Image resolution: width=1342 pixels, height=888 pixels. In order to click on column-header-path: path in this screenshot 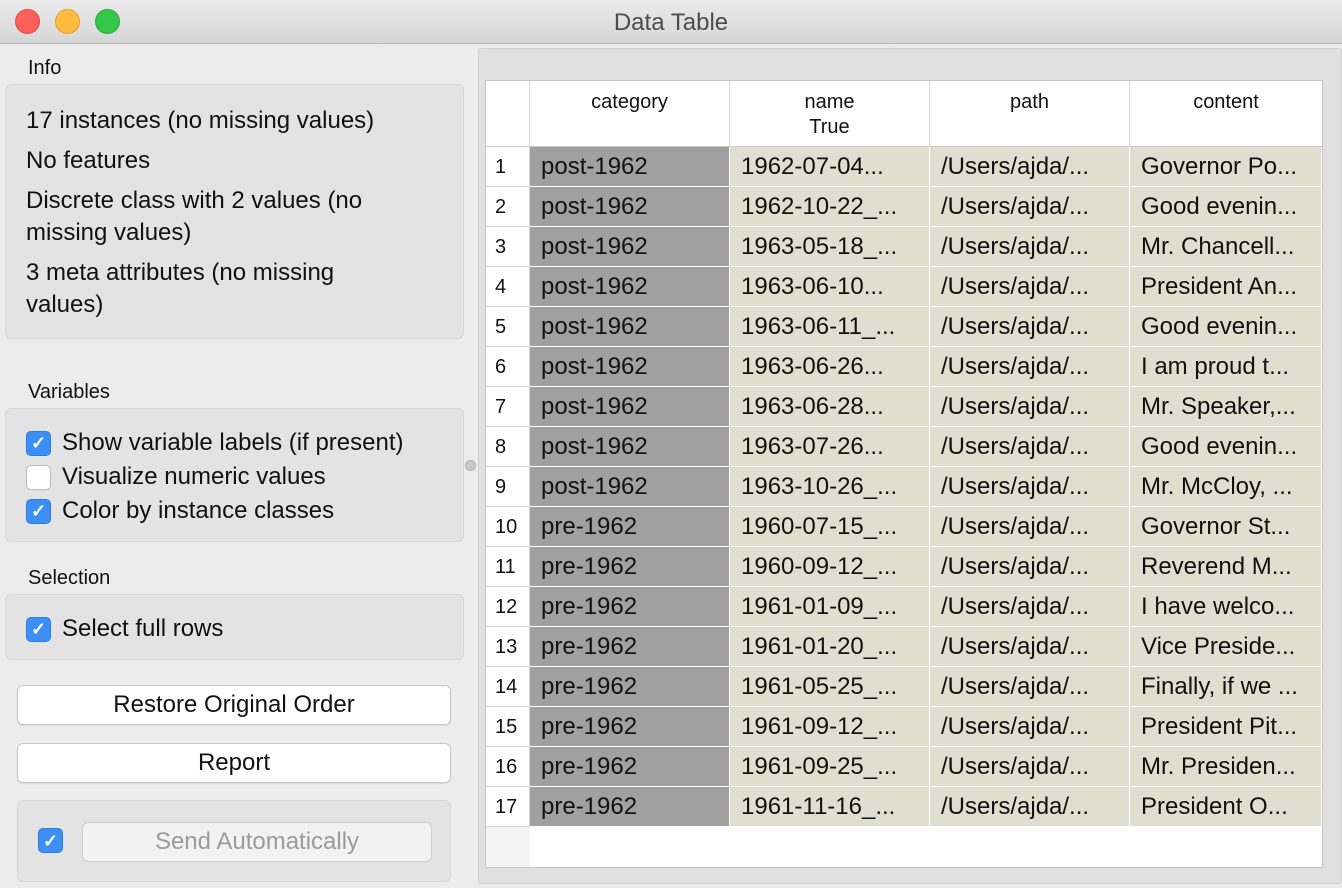, I will do `click(1030, 114)`.